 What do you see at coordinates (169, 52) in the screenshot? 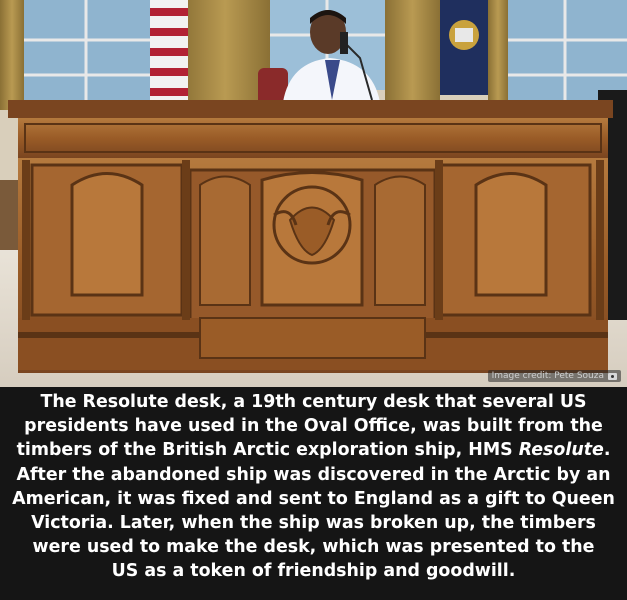
I see `us-flag` at bounding box center [169, 52].